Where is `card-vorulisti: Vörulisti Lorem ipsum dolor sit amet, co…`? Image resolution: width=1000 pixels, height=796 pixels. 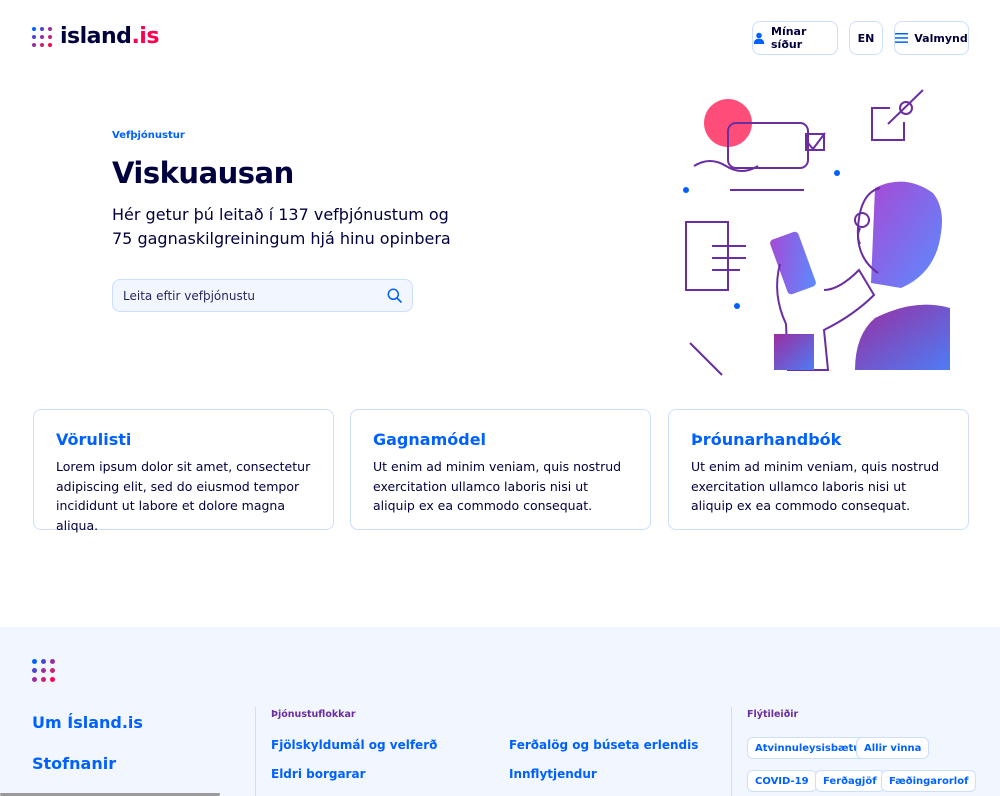 card-vorulisti: Vörulisti Lorem ipsum dolor sit amet, co… is located at coordinates (183, 471).